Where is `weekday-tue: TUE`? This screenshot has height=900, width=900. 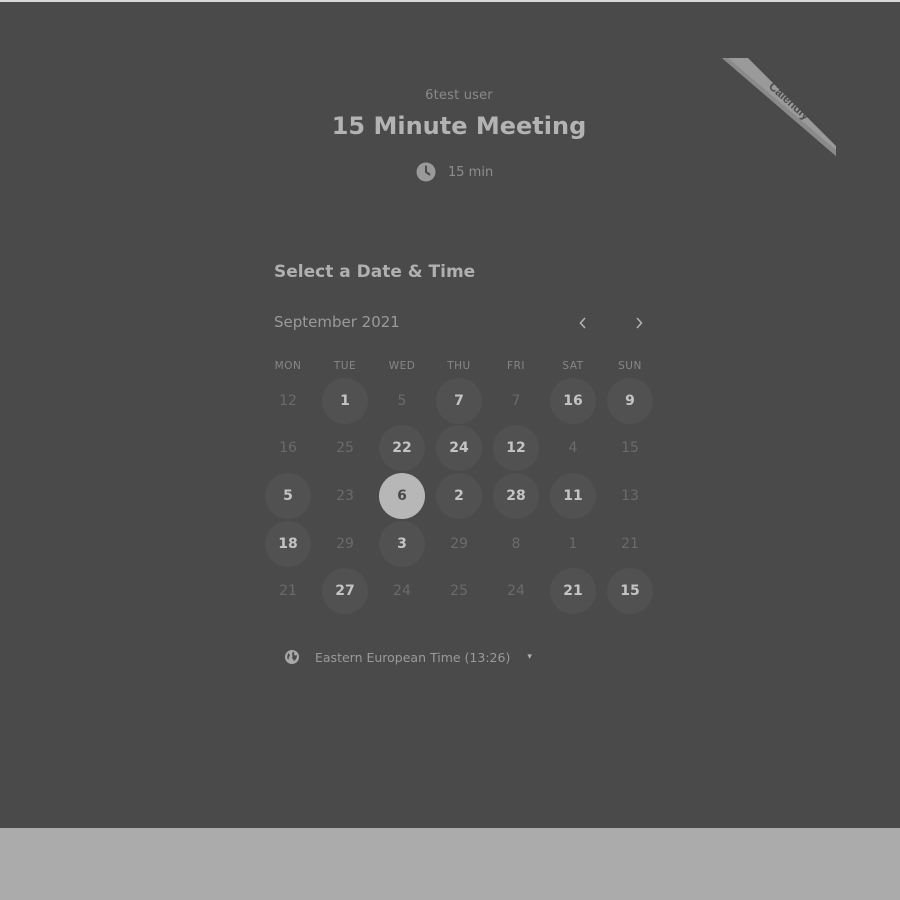 weekday-tue: TUE is located at coordinates (345, 366).